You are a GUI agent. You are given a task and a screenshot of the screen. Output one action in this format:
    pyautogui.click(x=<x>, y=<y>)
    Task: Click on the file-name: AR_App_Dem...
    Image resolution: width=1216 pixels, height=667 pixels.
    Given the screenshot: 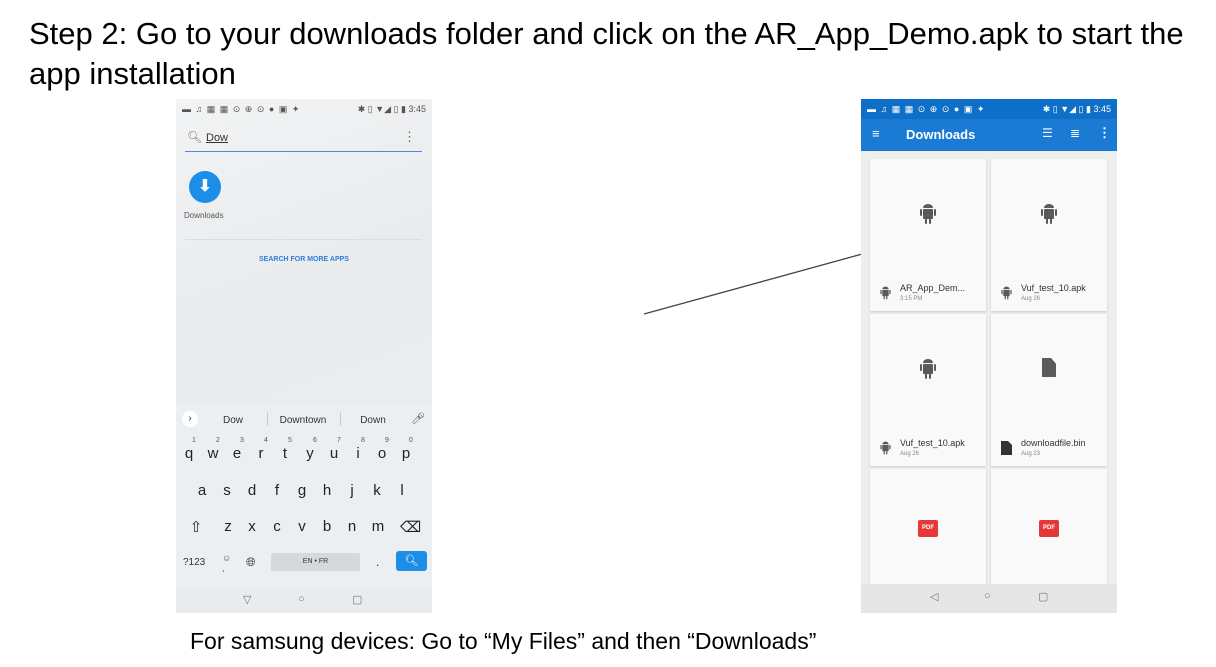 What is the action you would take?
    pyautogui.click(x=933, y=288)
    